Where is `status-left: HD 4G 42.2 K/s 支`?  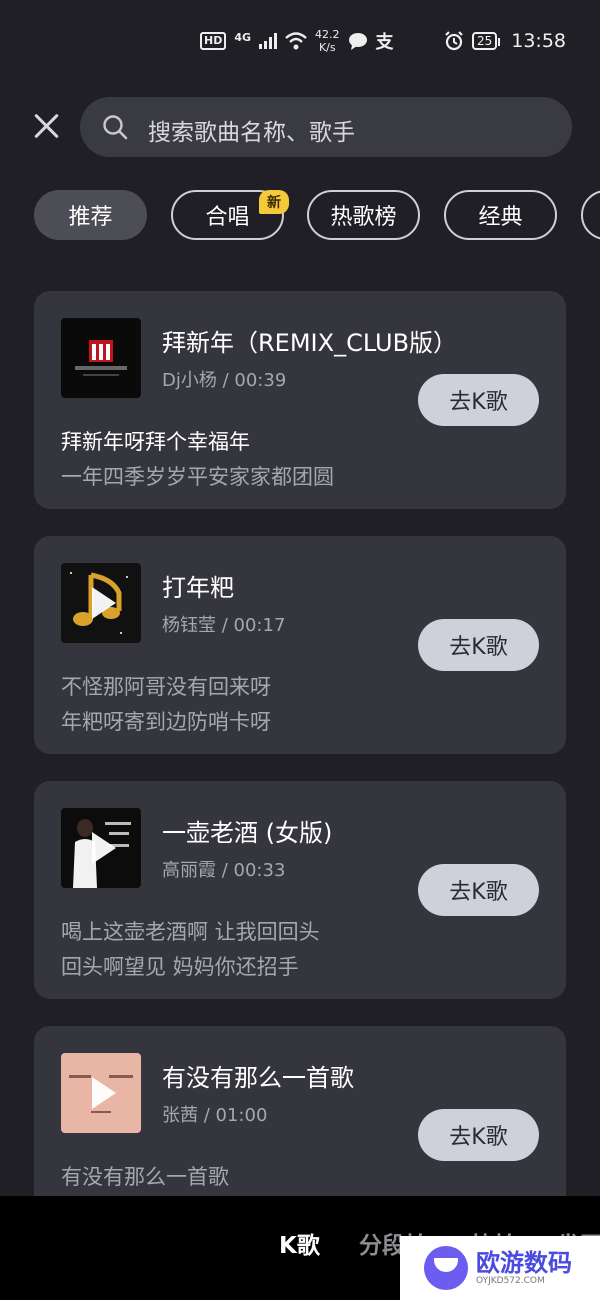
status-left: HD 4G 42.2 K/s 支 is located at coordinates (297, 41).